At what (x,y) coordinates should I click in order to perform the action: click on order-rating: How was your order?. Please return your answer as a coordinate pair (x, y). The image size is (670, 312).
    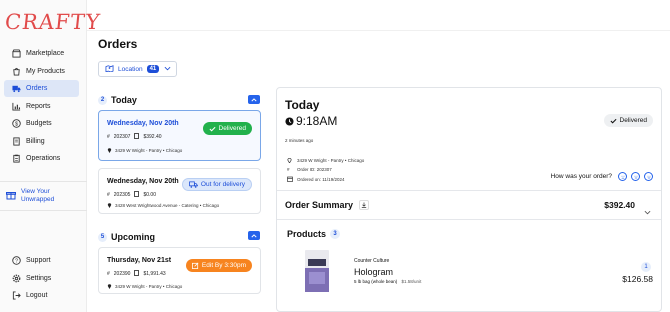
    Looking at the image, I should click on (602, 176).